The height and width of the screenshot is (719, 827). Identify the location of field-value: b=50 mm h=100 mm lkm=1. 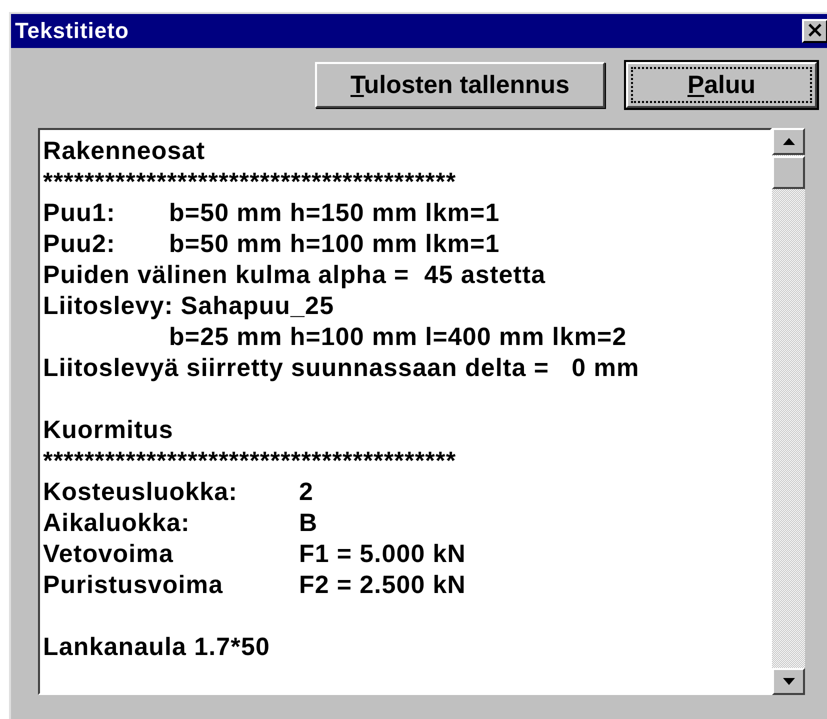
(334, 244).